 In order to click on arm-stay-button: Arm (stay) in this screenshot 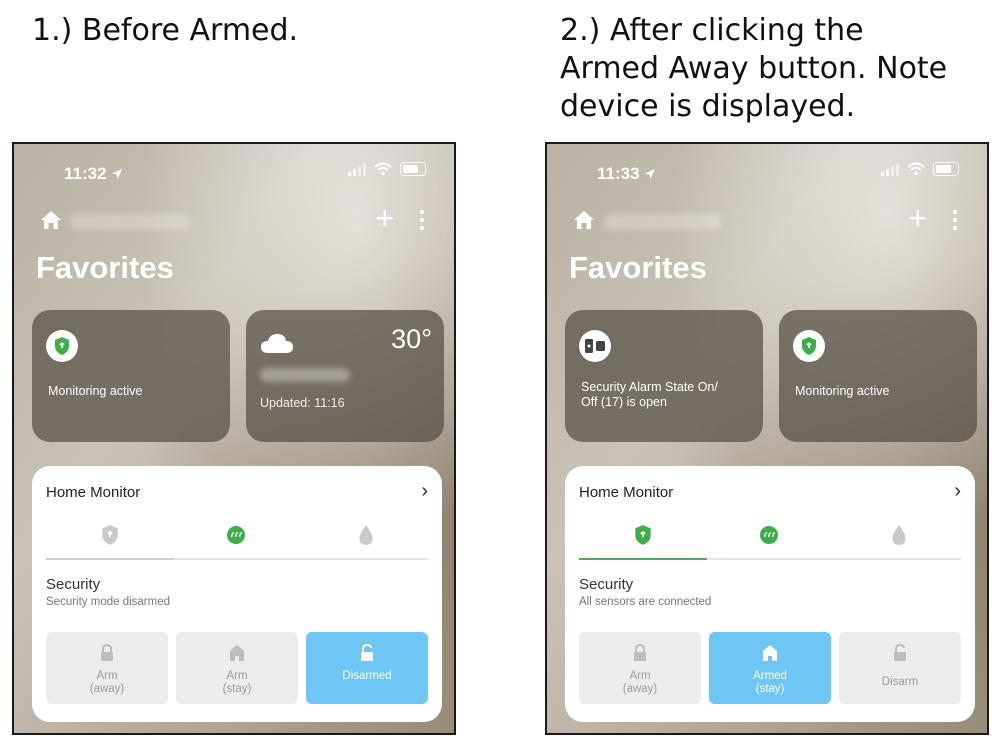, I will do `click(237, 668)`.